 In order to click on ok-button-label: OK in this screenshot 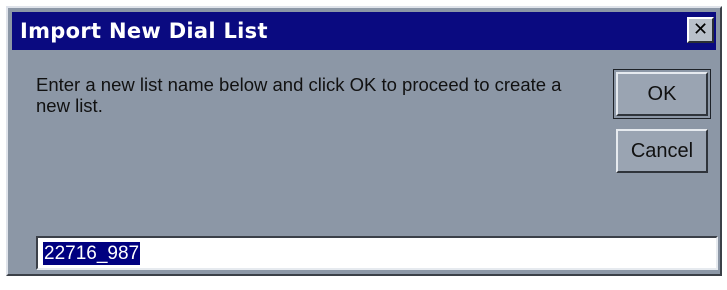, I will do `click(662, 93)`.